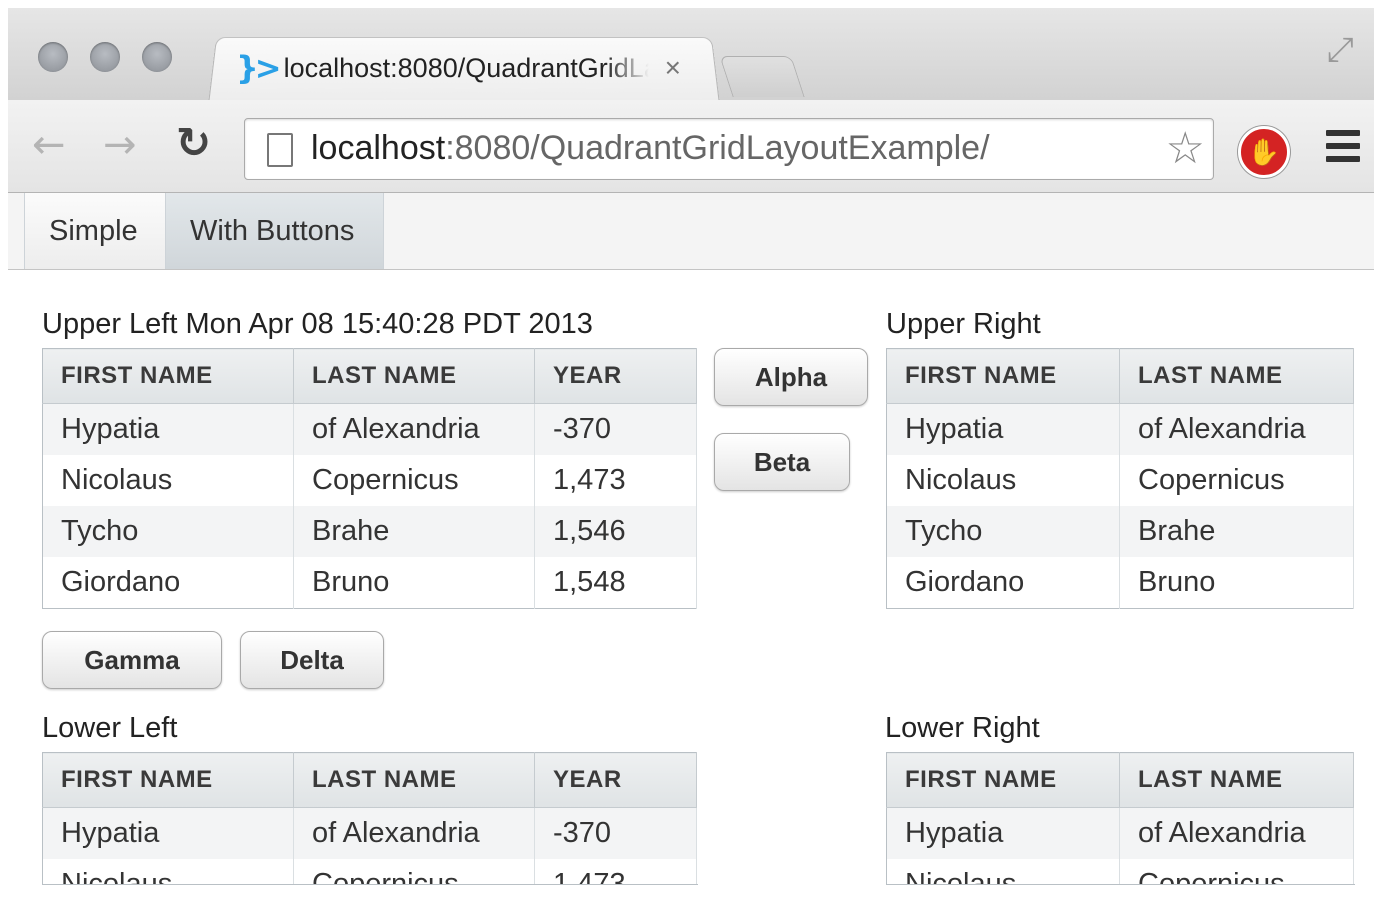 This screenshot has width=1374, height=901. I want to click on window-controls, so click(105, 57).